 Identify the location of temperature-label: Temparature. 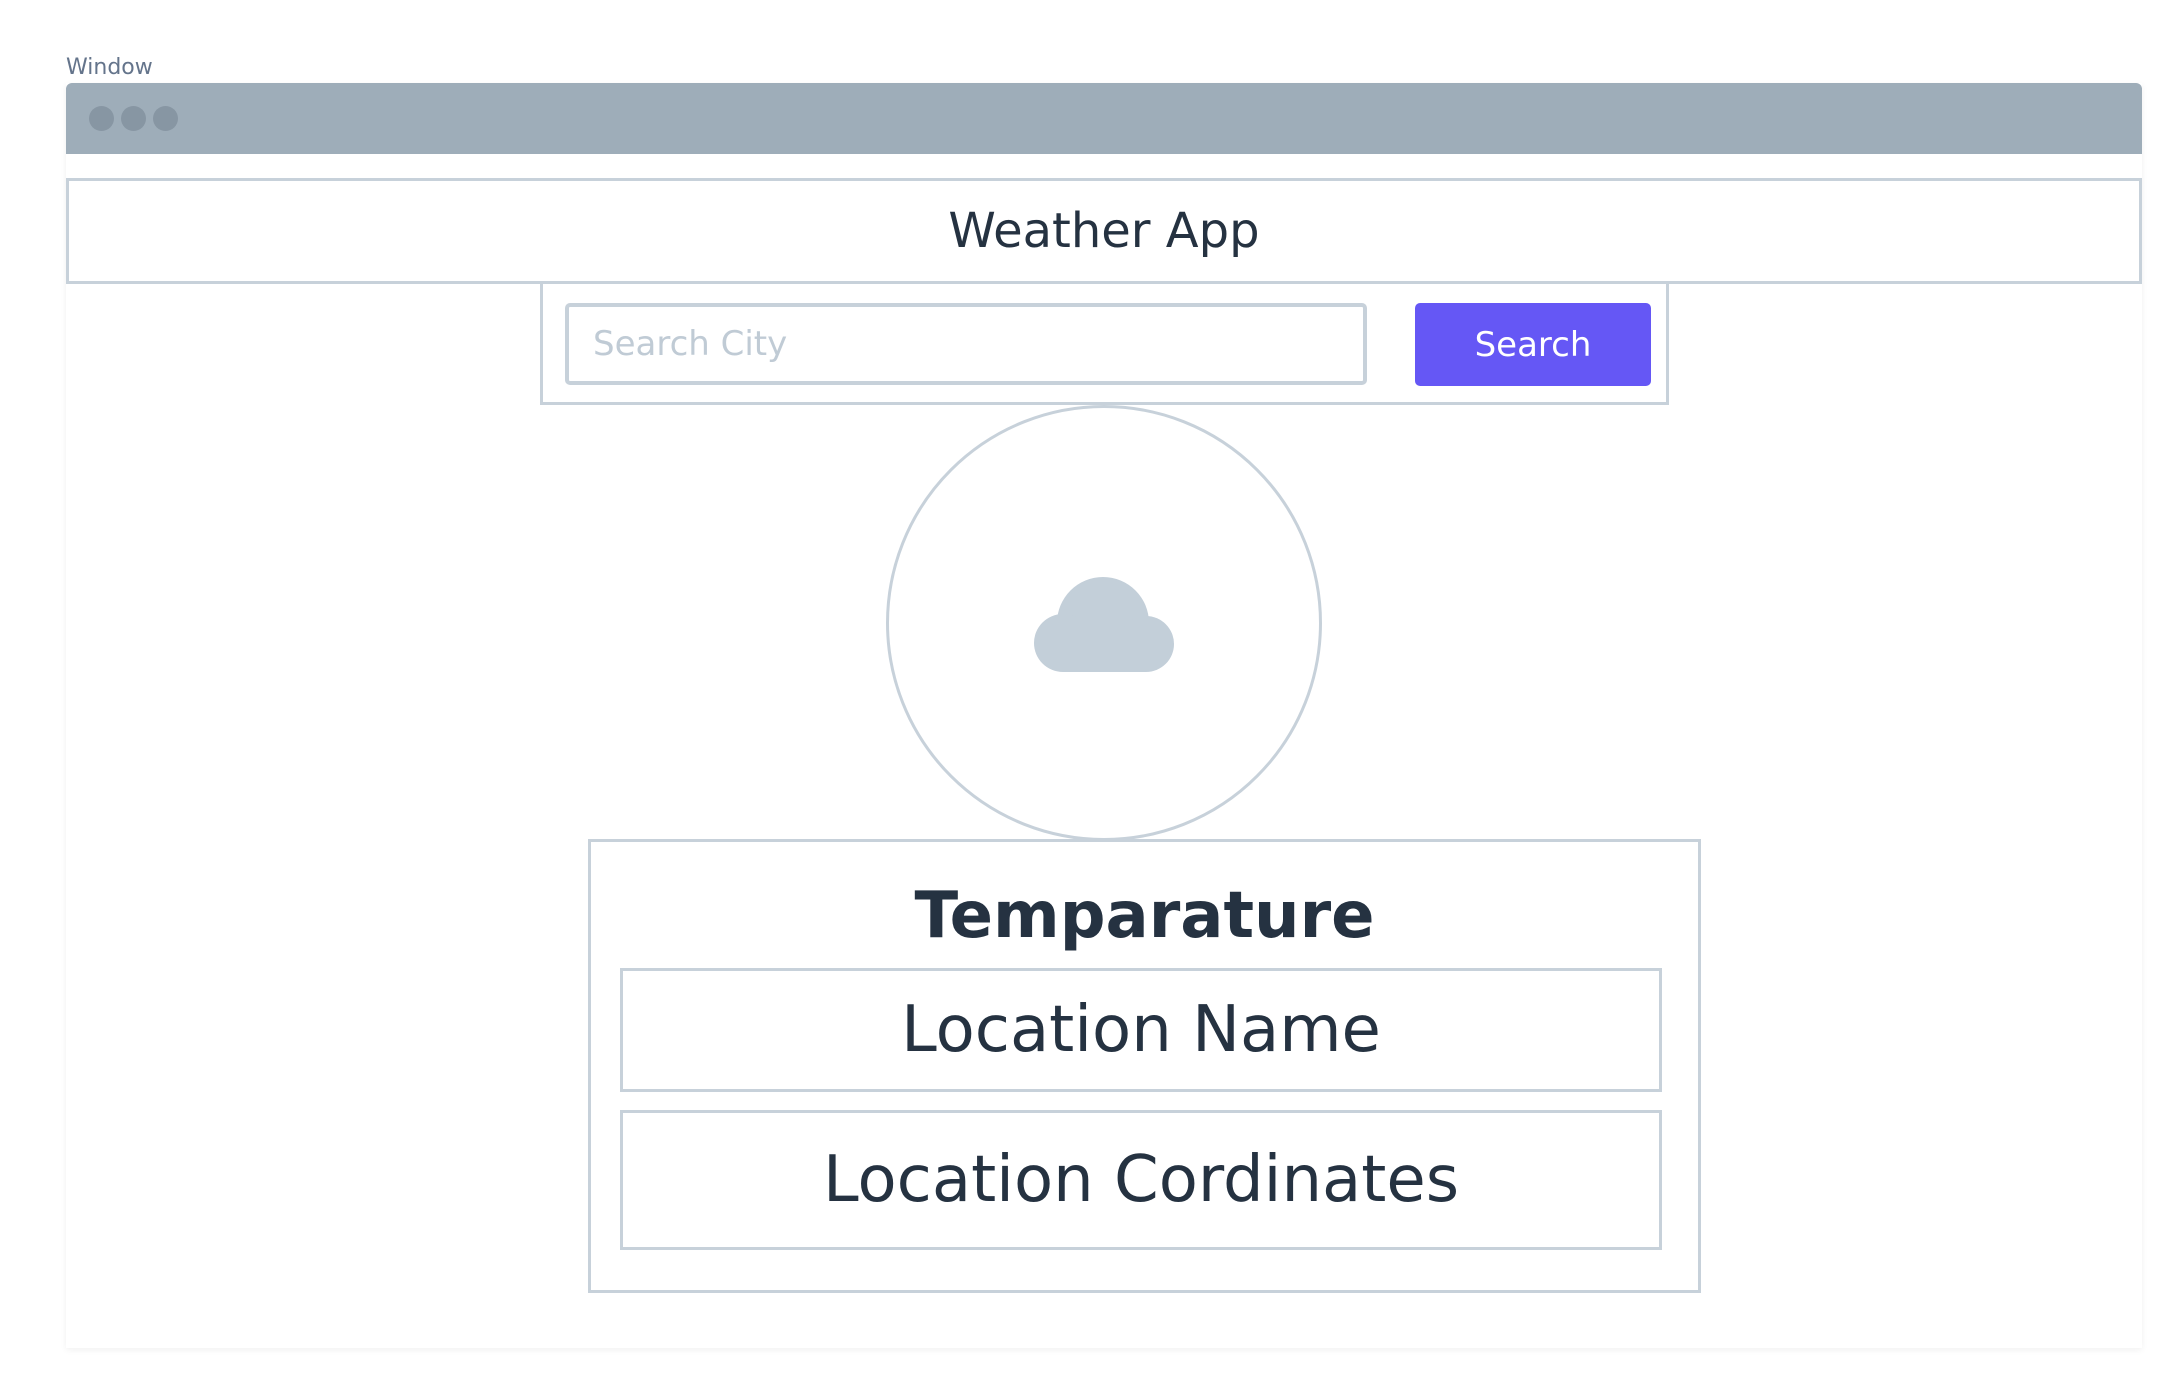
(1144, 916).